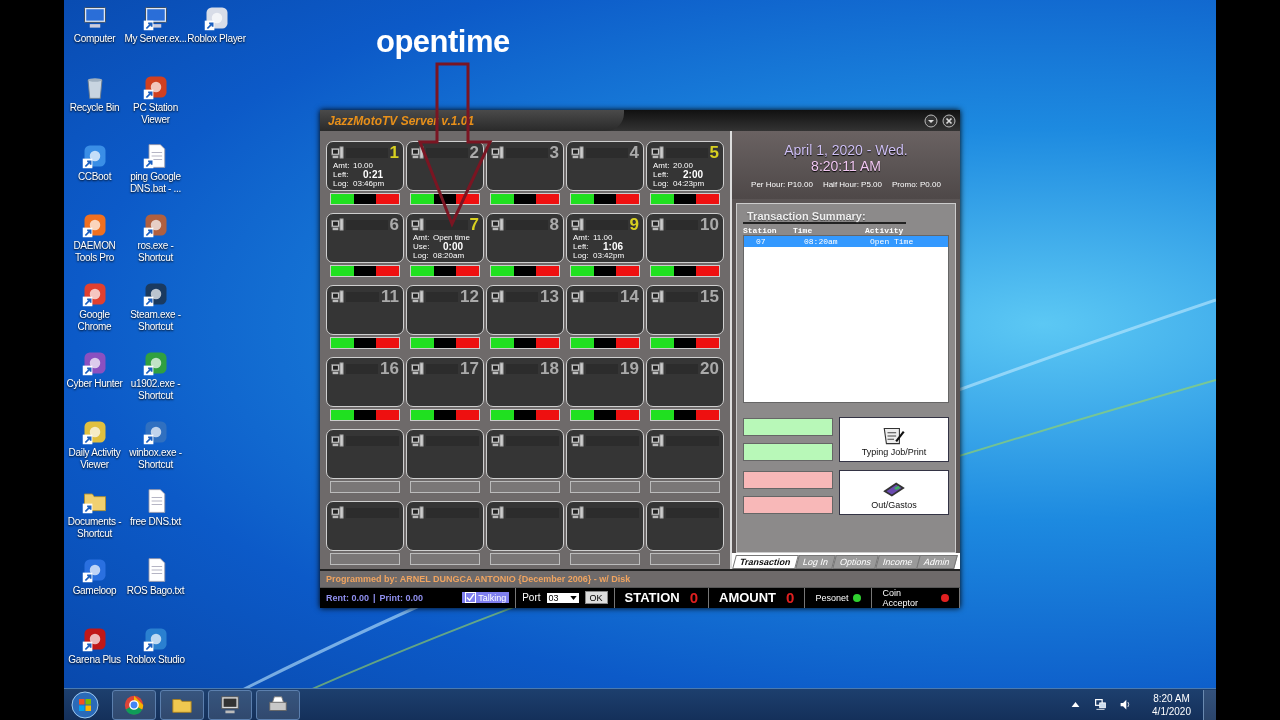  Describe the element at coordinates (1209, 704) in the screenshot. I see `show-desktop-button` at that location.